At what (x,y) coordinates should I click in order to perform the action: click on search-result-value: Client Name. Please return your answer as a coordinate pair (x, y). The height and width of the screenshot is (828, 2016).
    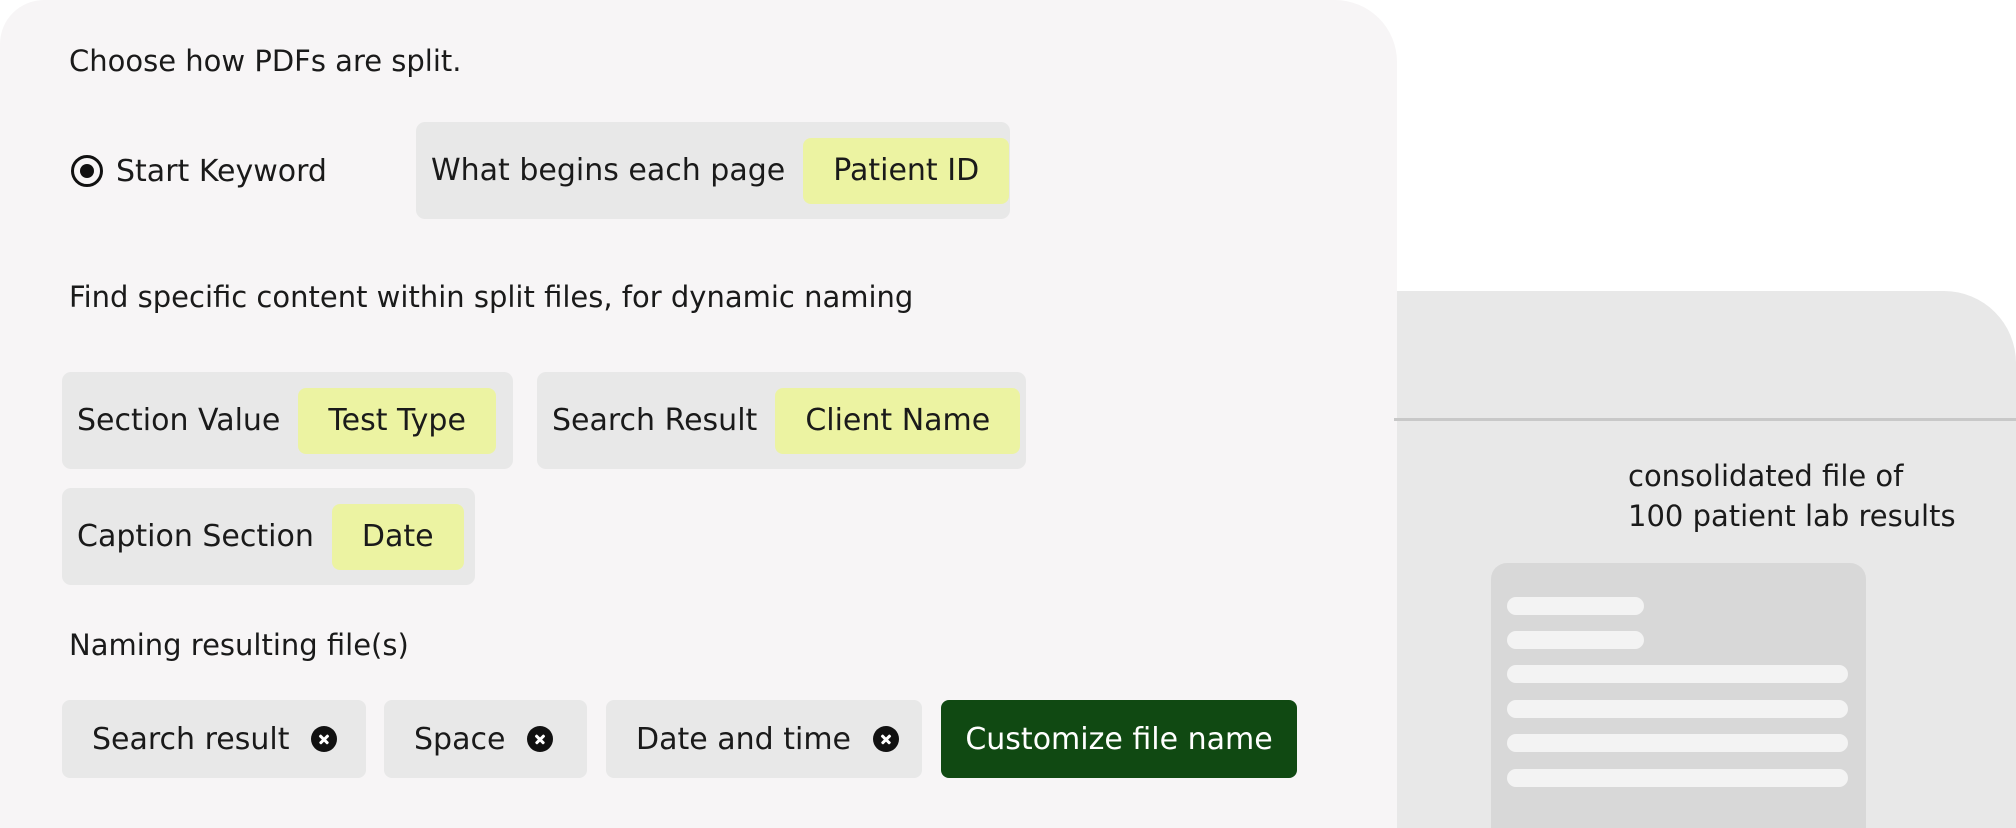
    Looking at the image, I should click on (898, 420).